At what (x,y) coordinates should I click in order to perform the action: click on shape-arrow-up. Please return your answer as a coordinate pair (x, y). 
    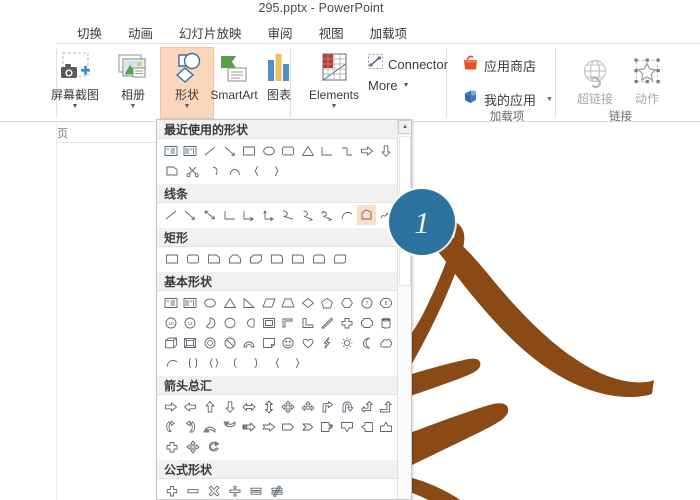
    Looking at the image, I should click on (210, 407).